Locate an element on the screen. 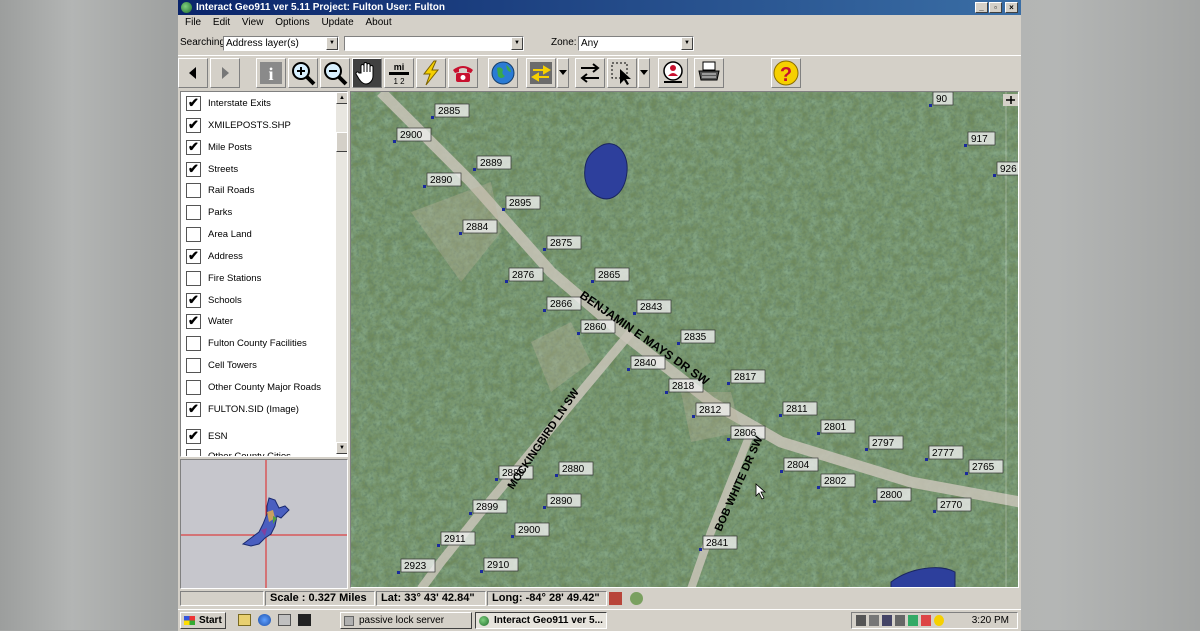  scroll-down-button: ▼ is located at coordinates (341, 448).